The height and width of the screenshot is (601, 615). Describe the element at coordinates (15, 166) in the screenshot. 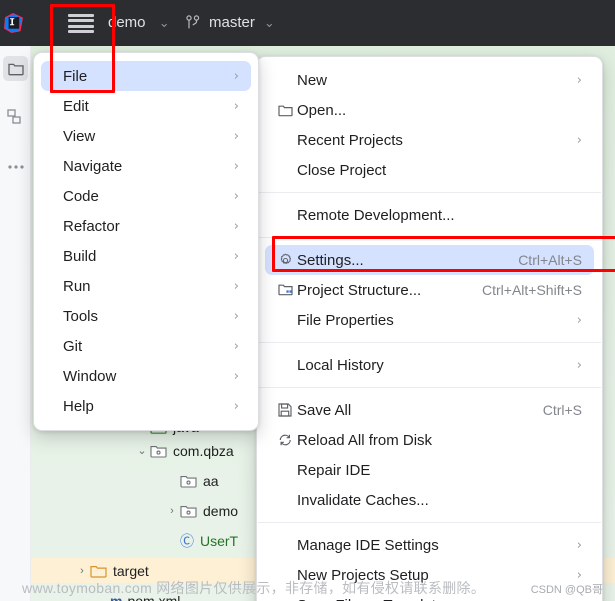

I see `more-tool-windows-button` at that location.